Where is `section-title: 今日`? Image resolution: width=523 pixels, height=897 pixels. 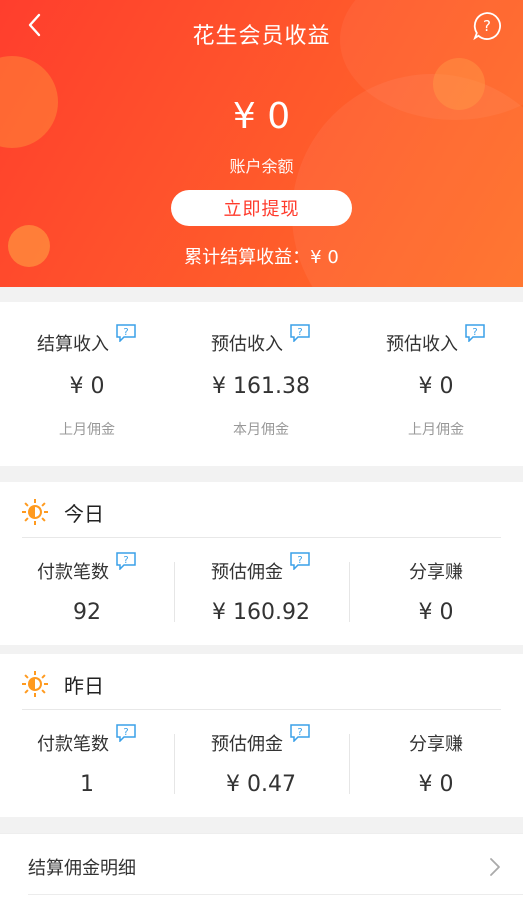 section-title: 今日 is located at coordinates (84, 513).